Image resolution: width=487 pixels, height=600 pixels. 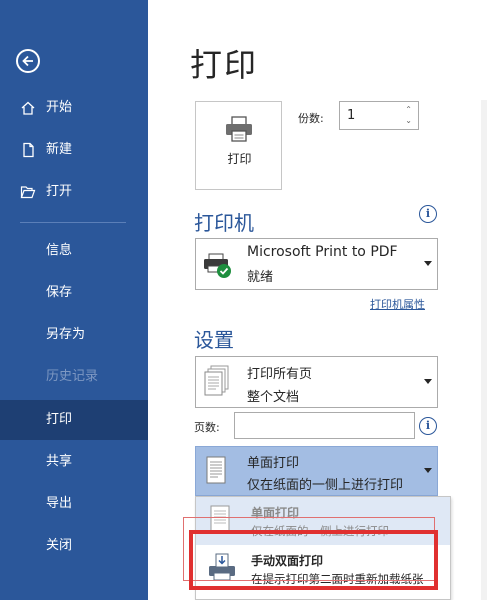 What do you see at coordinates (224, 65) in the screenshot?
I see `page-title: 打印` at bounding box center [224, 65].